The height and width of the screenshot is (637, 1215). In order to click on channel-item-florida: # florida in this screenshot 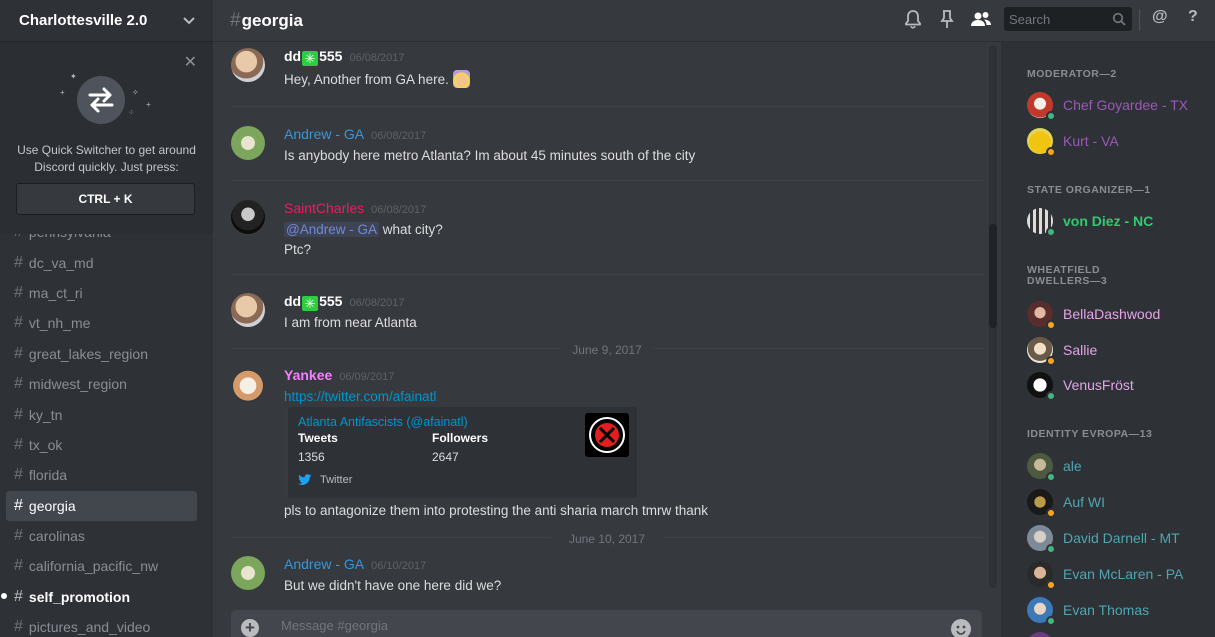, I will do `click(101, 475)`.